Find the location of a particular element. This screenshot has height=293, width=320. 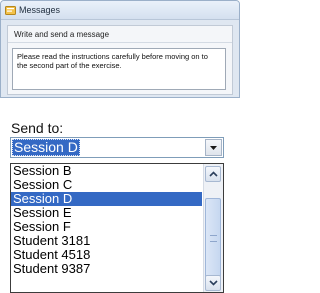

grip-icon is located at coordinates (213, 238).